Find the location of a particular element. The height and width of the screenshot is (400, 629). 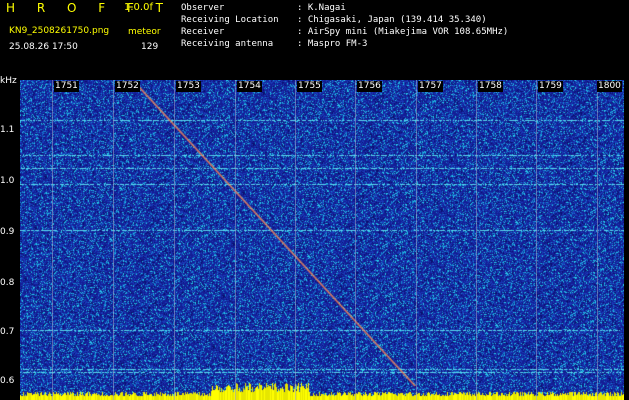

y-tick-label: 0.7 is located at coordinates (7, 332).